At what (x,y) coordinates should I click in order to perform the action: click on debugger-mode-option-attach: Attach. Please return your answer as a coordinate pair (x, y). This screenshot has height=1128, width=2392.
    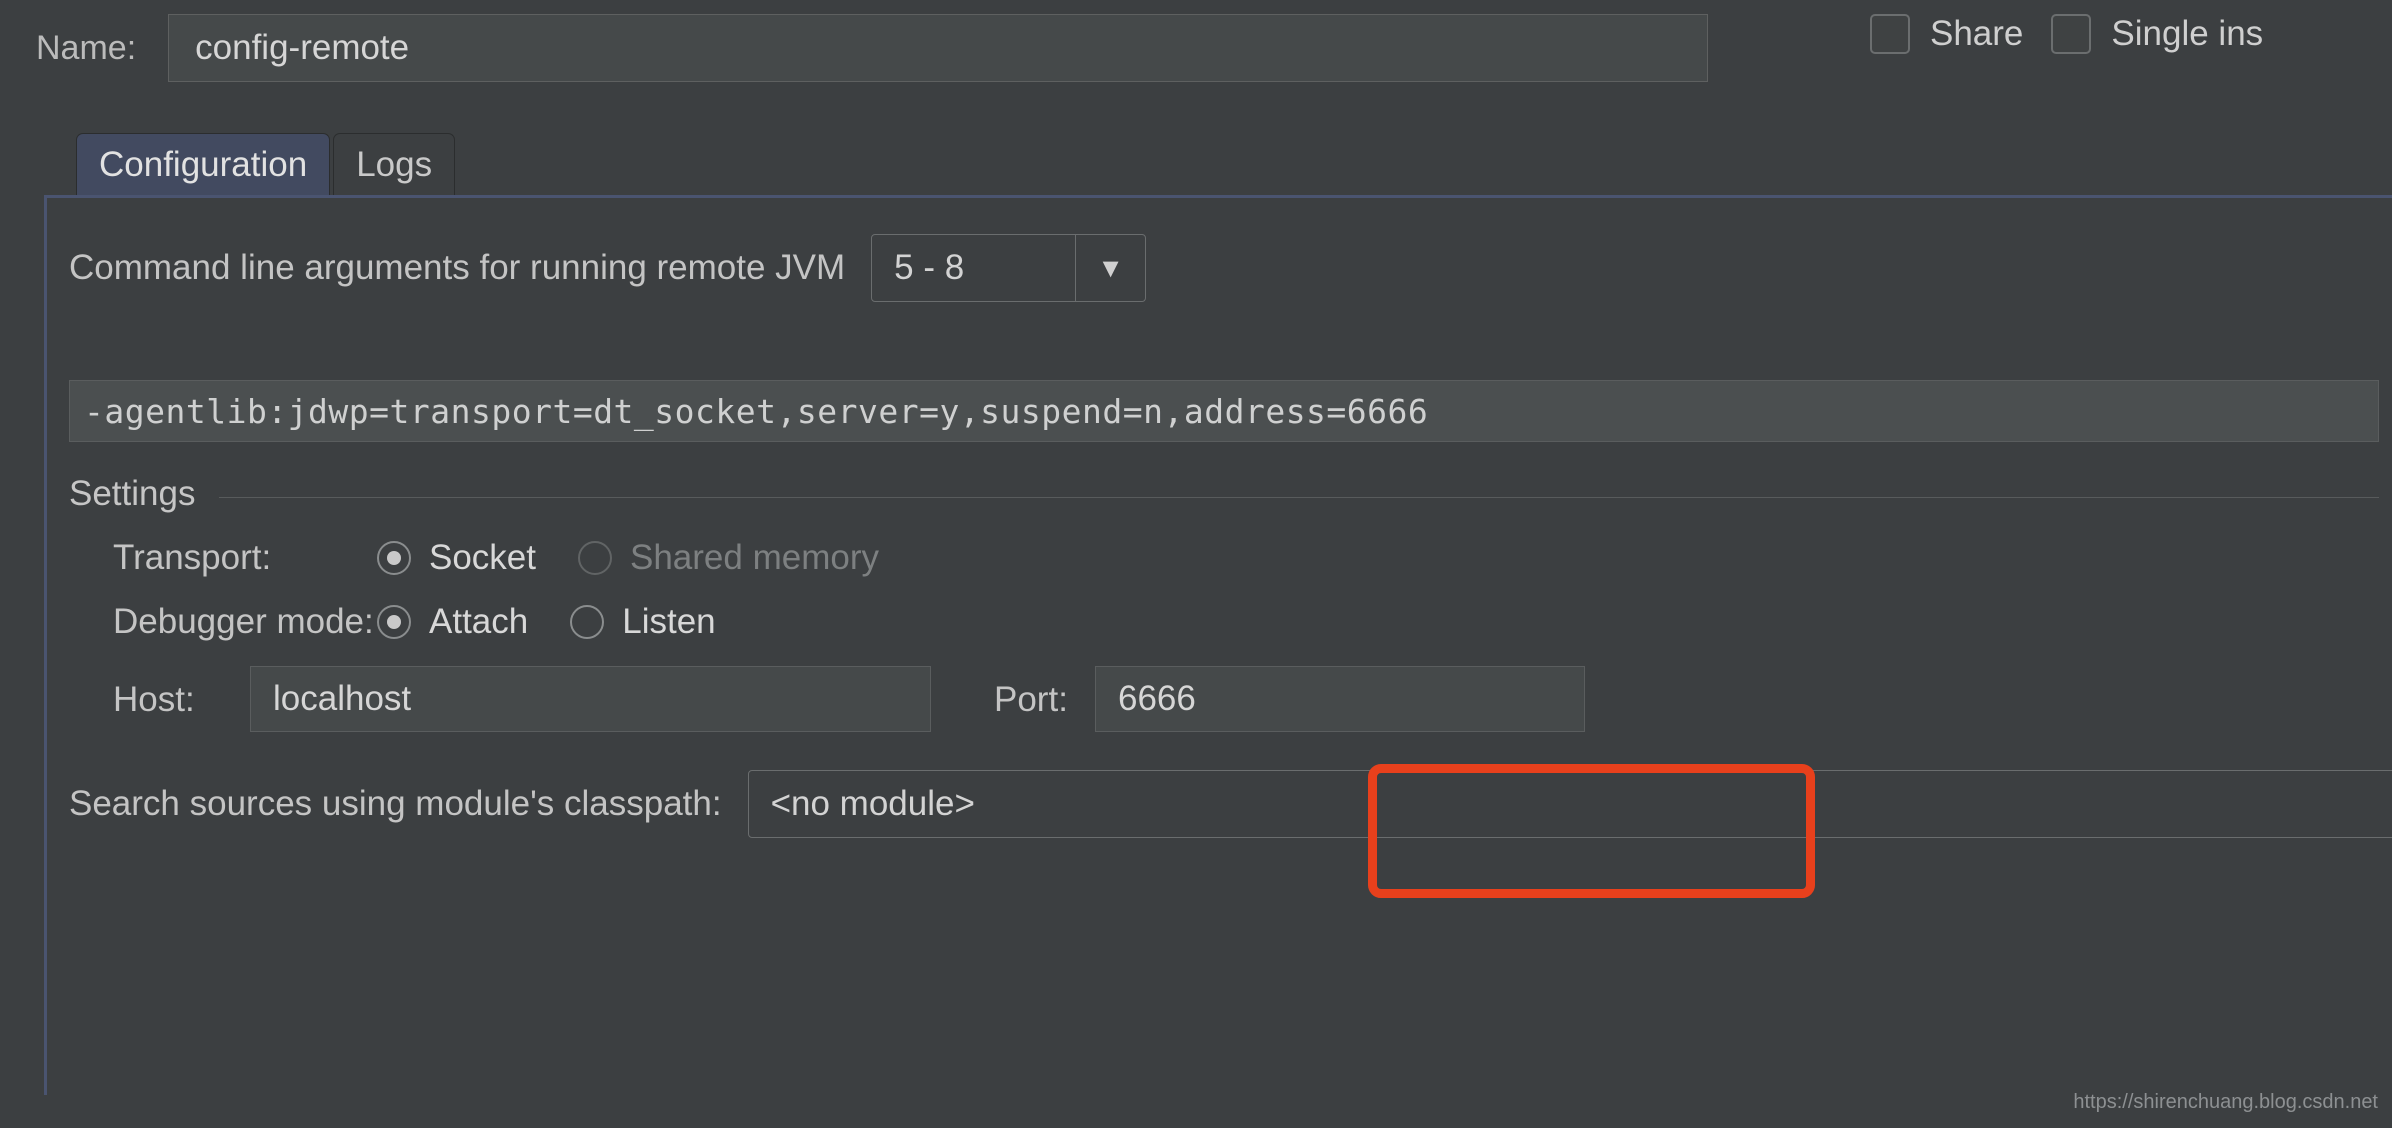
    Looking at the image, I should click on (452, 622).